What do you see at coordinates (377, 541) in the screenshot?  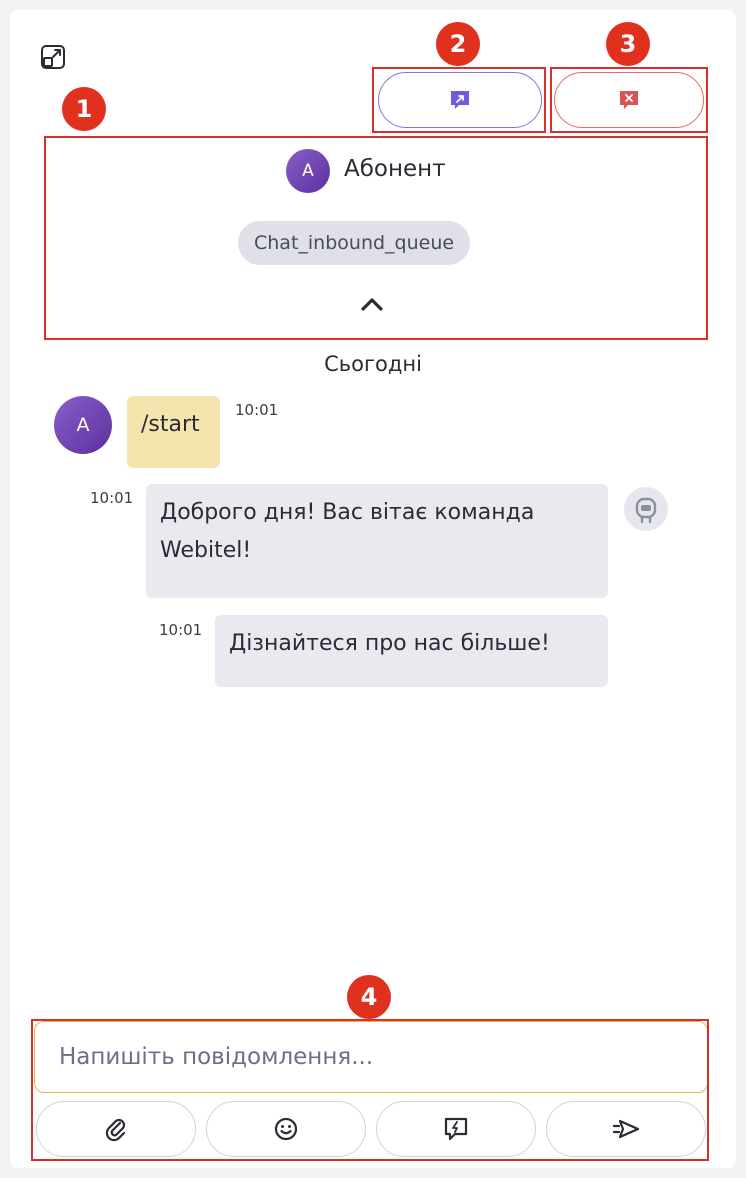 I see `message-bubble-bot: Доброго дня! Вас вітає команда Webitel!` at bounding box center [377, 541].